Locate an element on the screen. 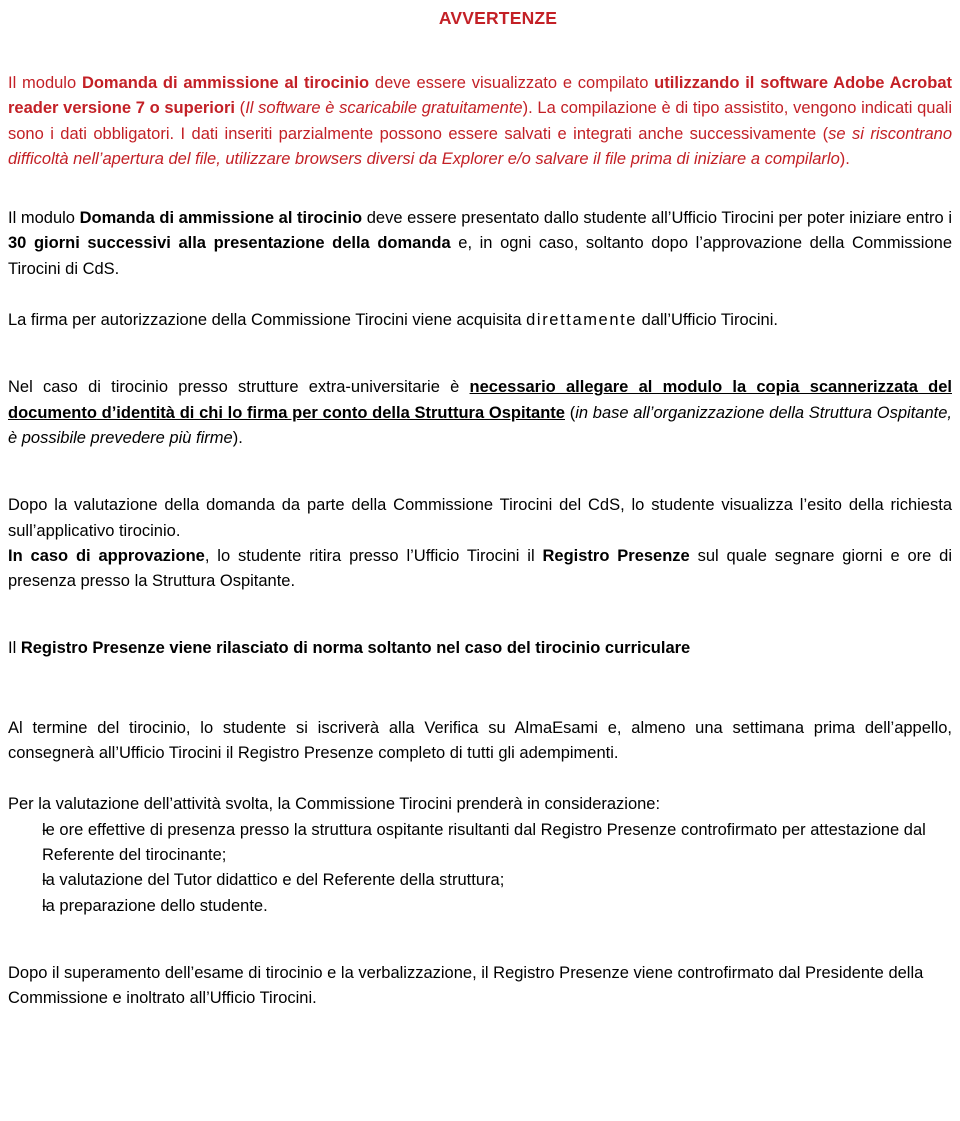  text-run-italic: Il software è scaricabile gratuitamente is located at coordinates (384, 108).